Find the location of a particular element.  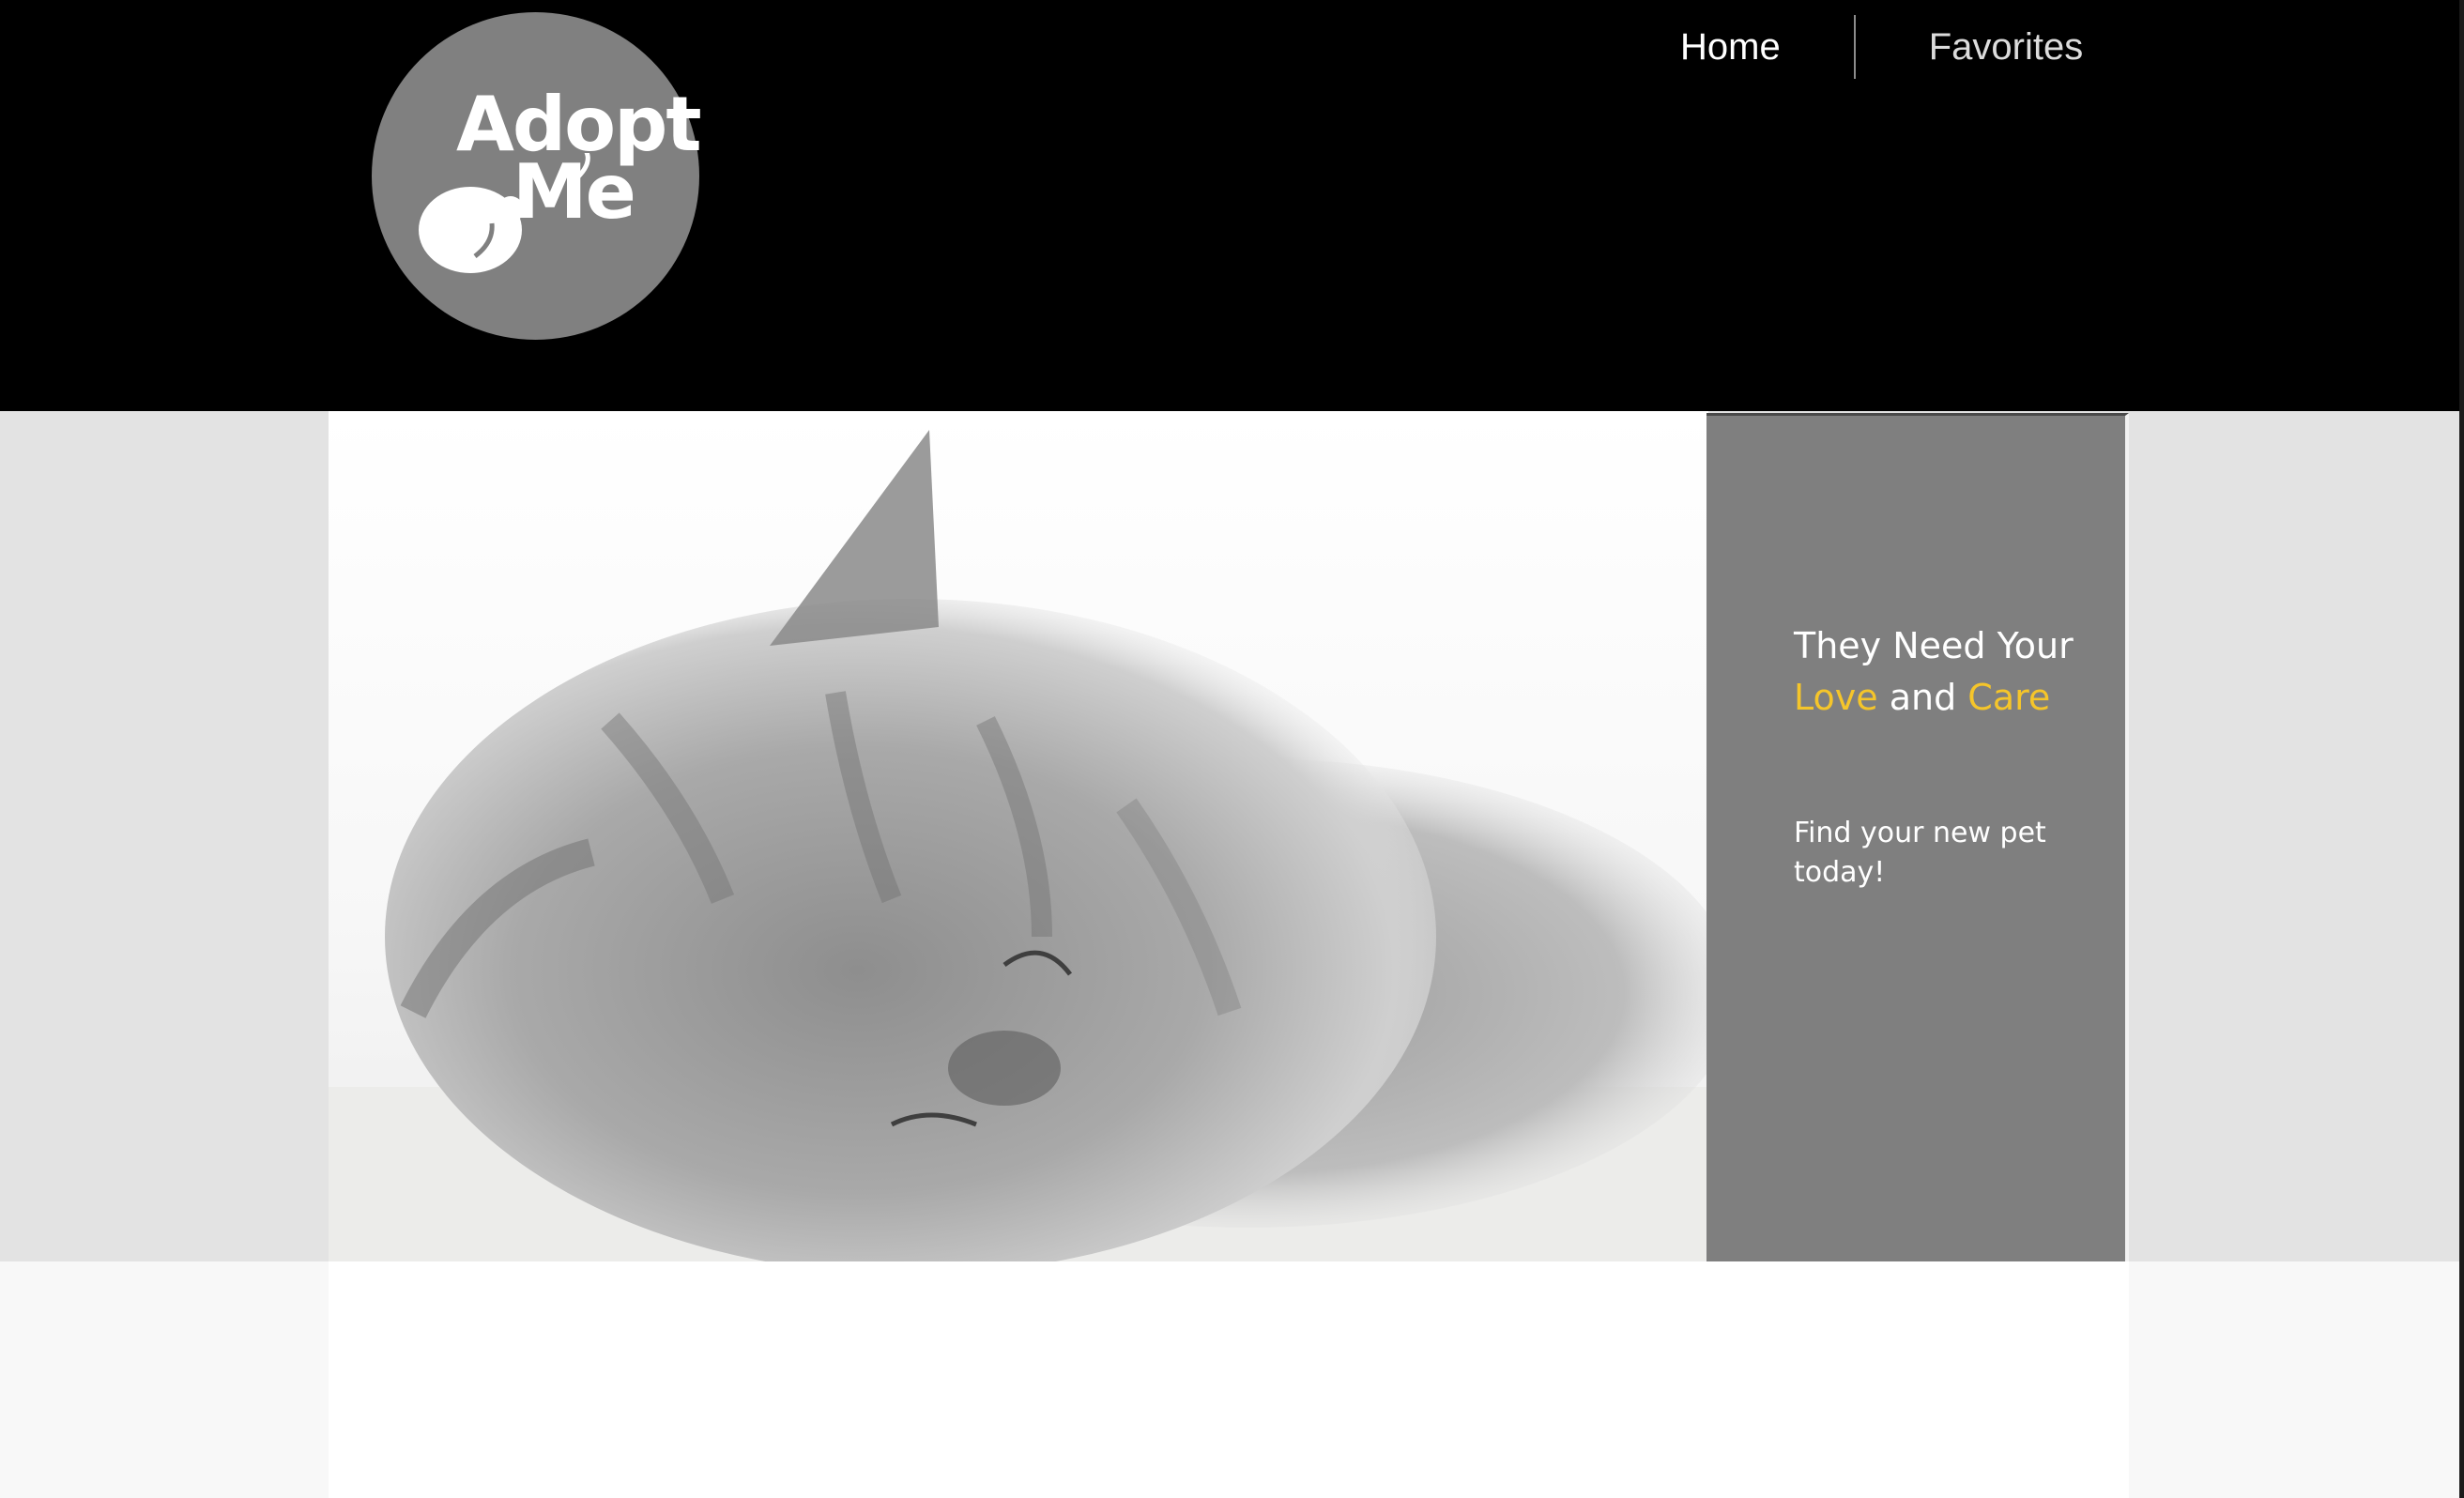

main-nav: Home Favorites is located at coordinates (1858, 47).